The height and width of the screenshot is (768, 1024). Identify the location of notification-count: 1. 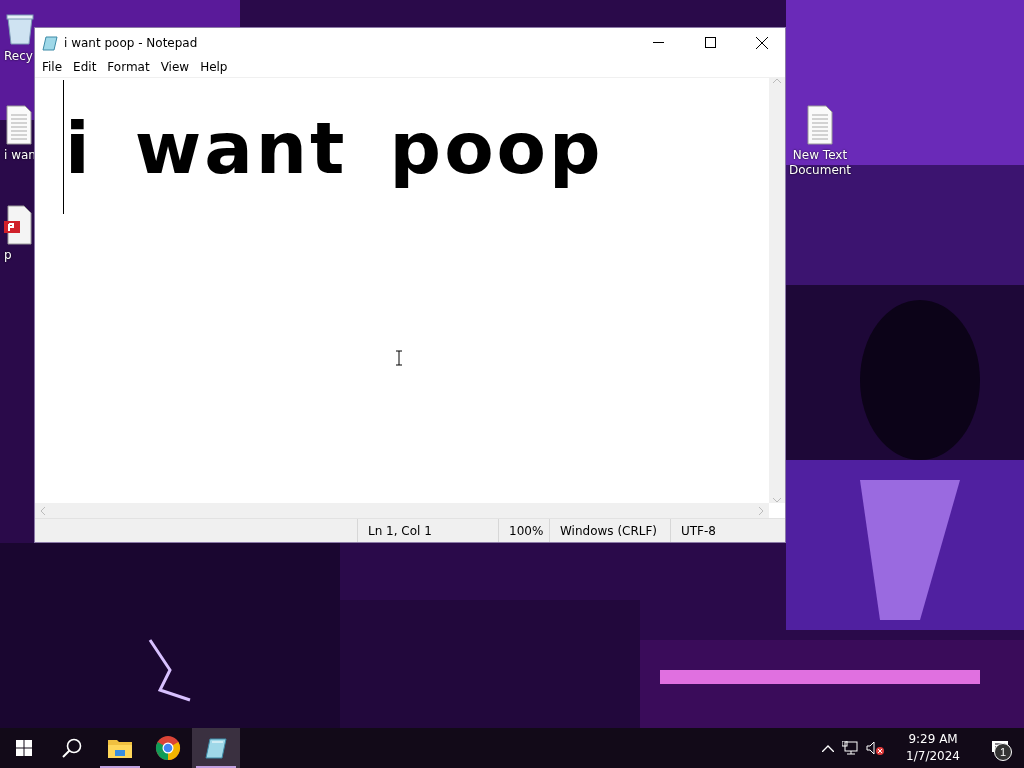
(1003, 752).